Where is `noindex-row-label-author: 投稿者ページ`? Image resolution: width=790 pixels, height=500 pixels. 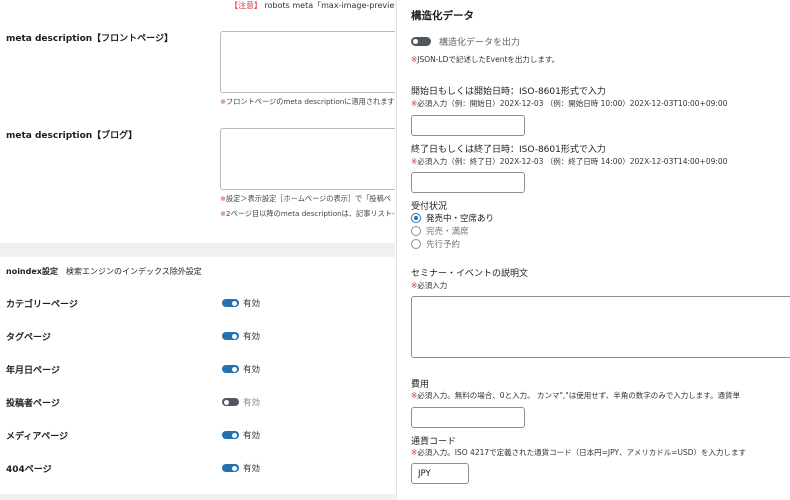 noindex-row-label-author: 投稿者ページ is located at coordinates (33, 404).